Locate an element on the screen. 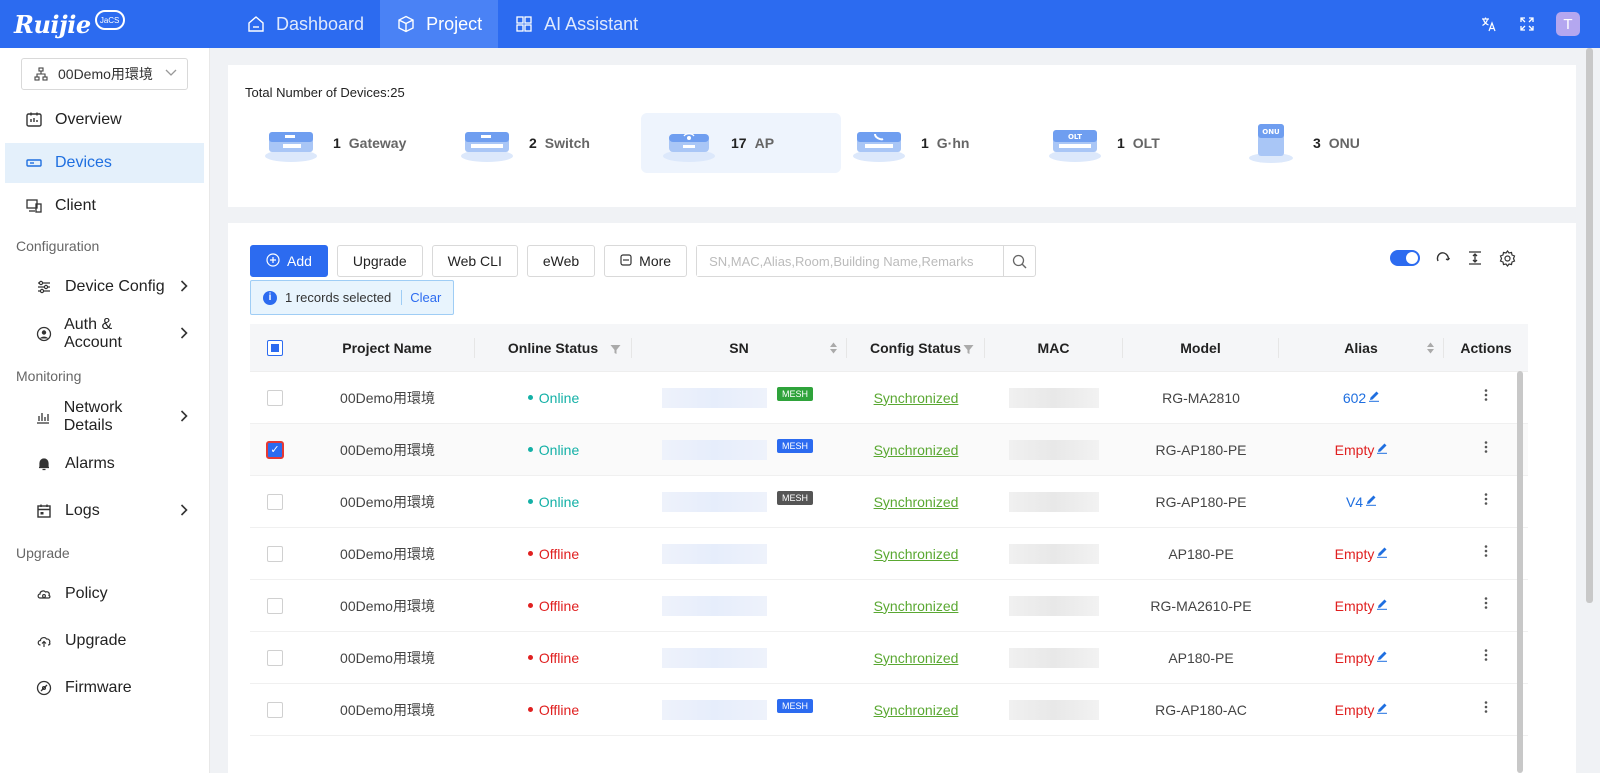 This screenshot has width=1600, height=773. fullscreen-icon is located at coordinates (1527, 24).